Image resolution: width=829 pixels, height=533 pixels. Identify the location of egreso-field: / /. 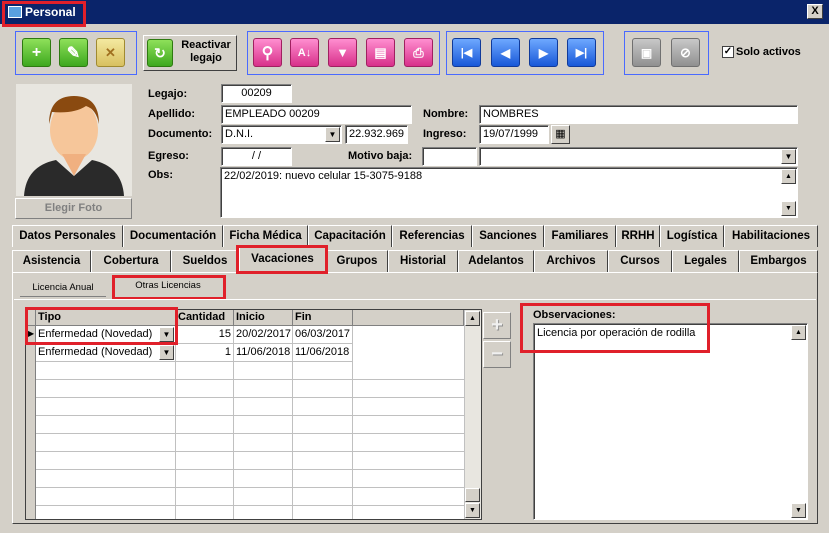
(256, 156).